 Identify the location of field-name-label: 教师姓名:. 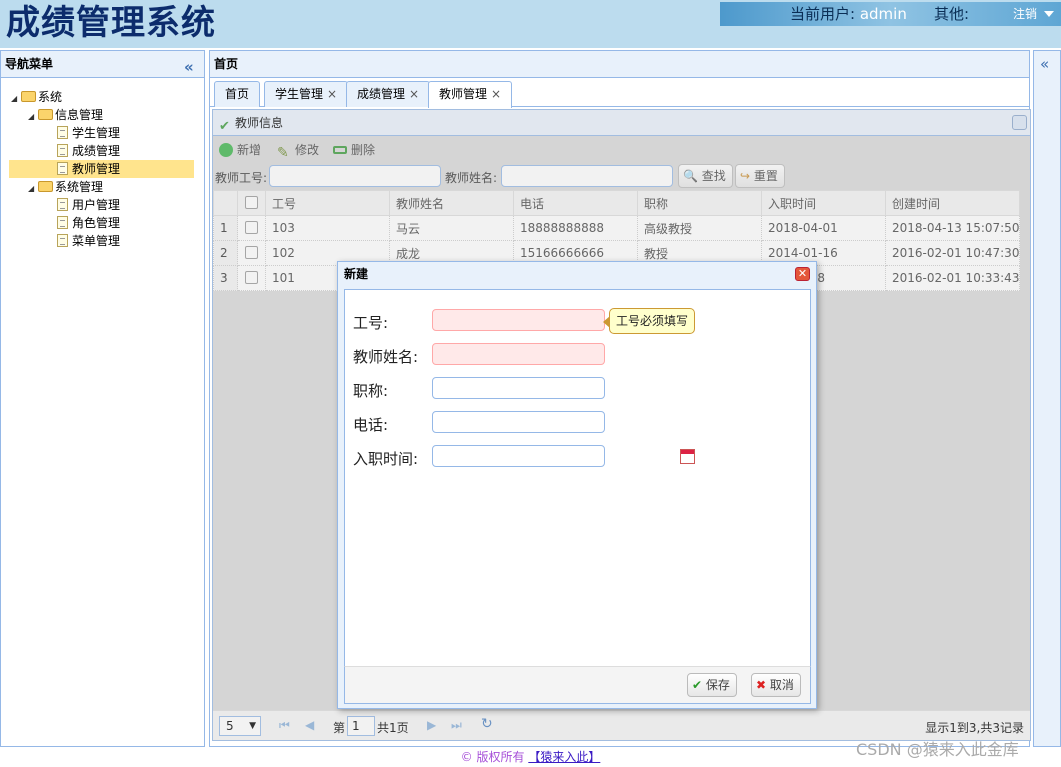
(386, 357).